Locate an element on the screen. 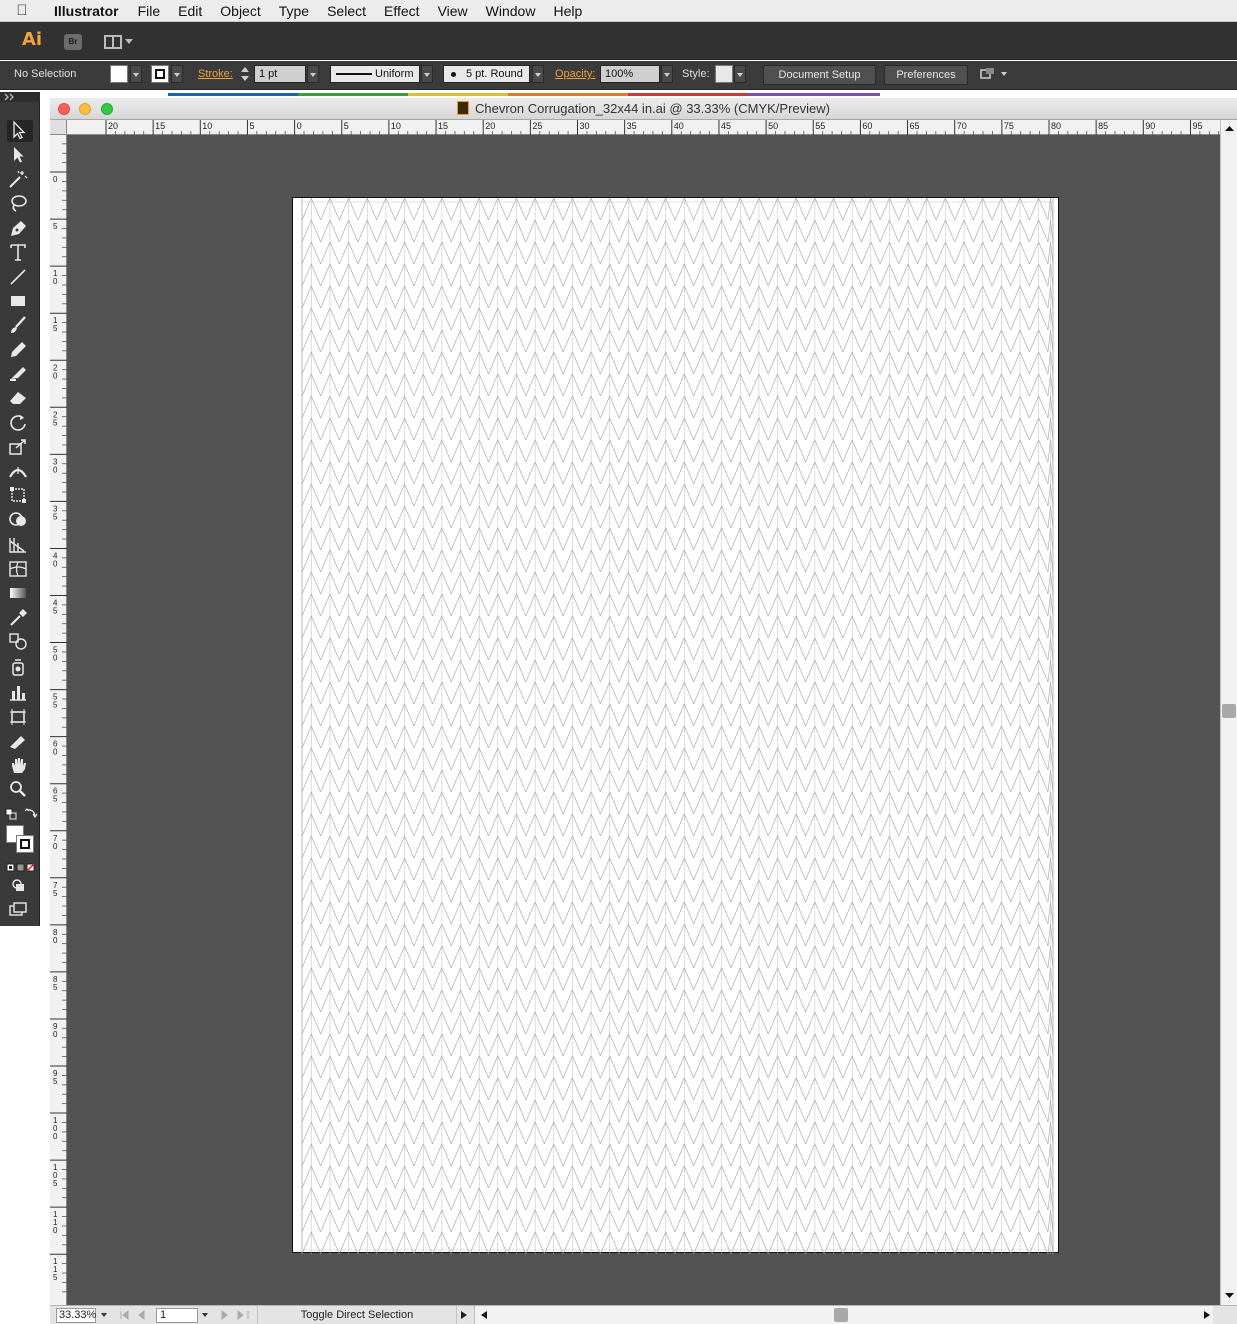  chevron-down-icon is located at coordinates (129, 41).